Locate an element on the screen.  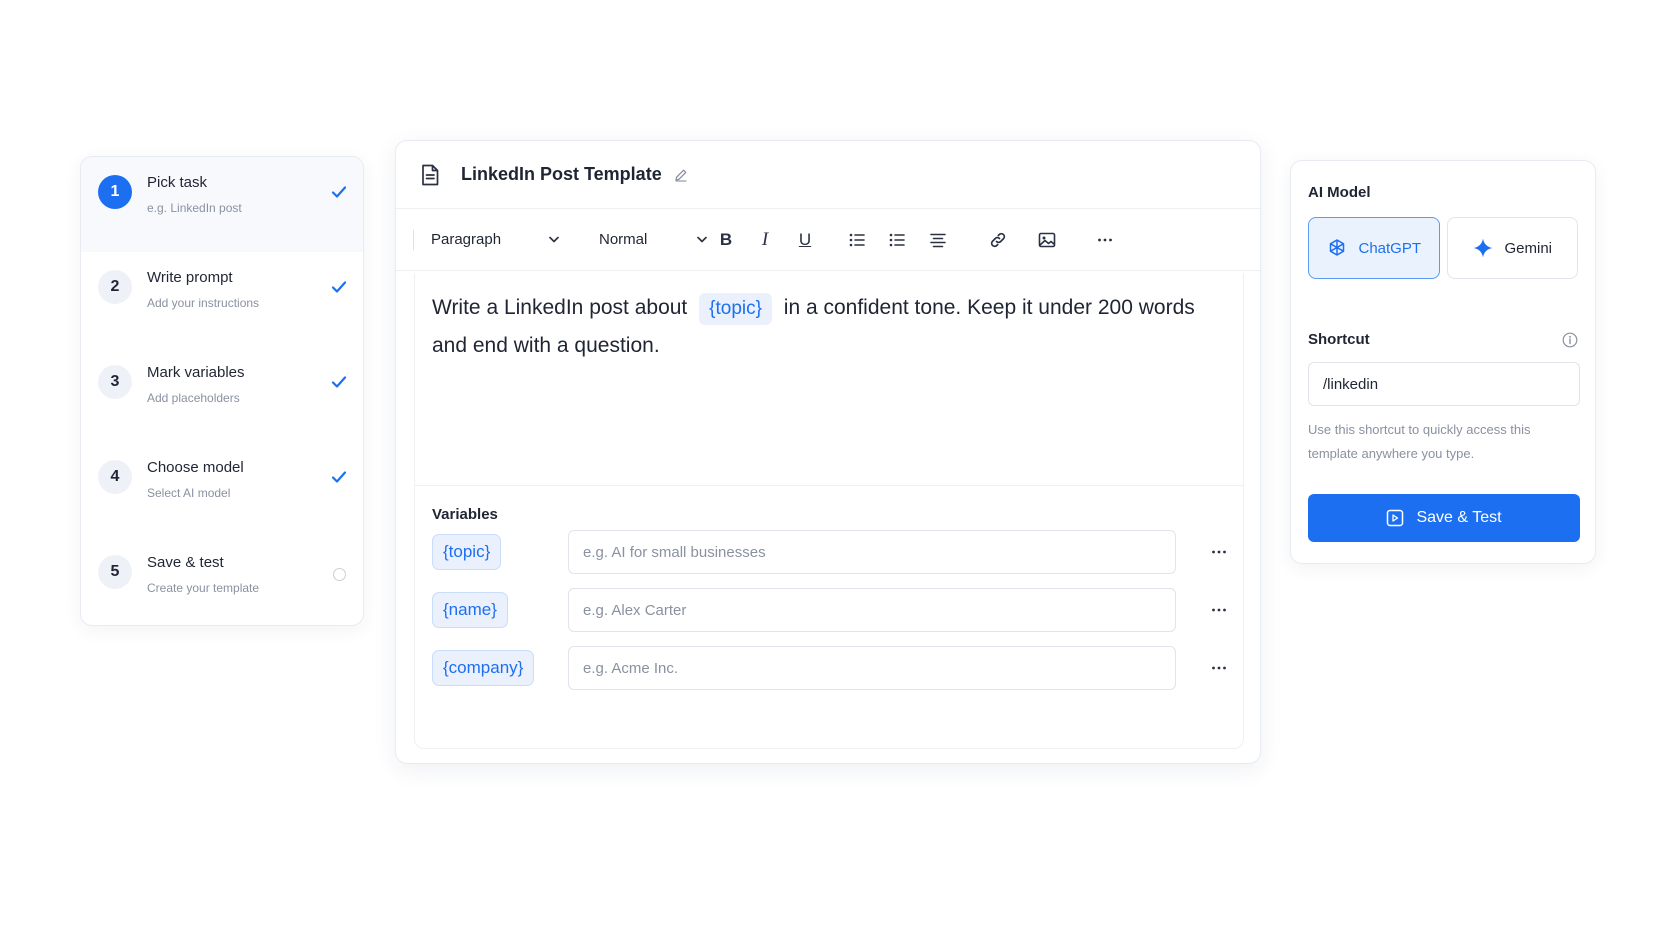
openai-icon is located at coordinates (1337, 247).